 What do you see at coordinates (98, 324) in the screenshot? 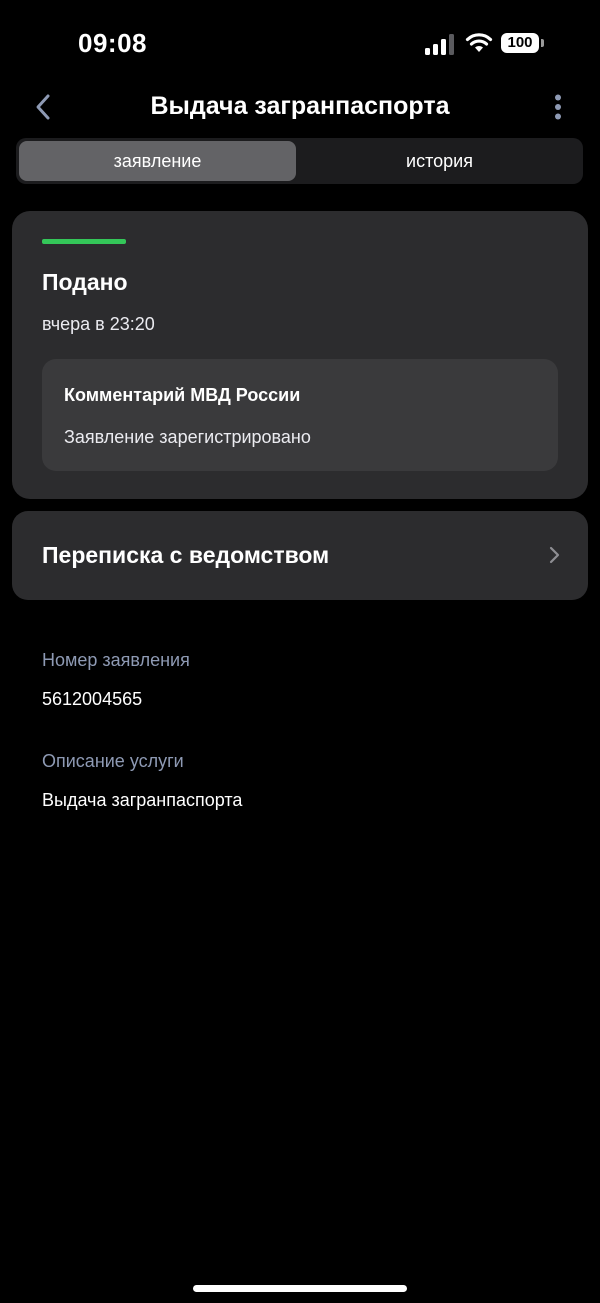
I see `status-date: вчера в 23:20` at bounding box center [98, 324].